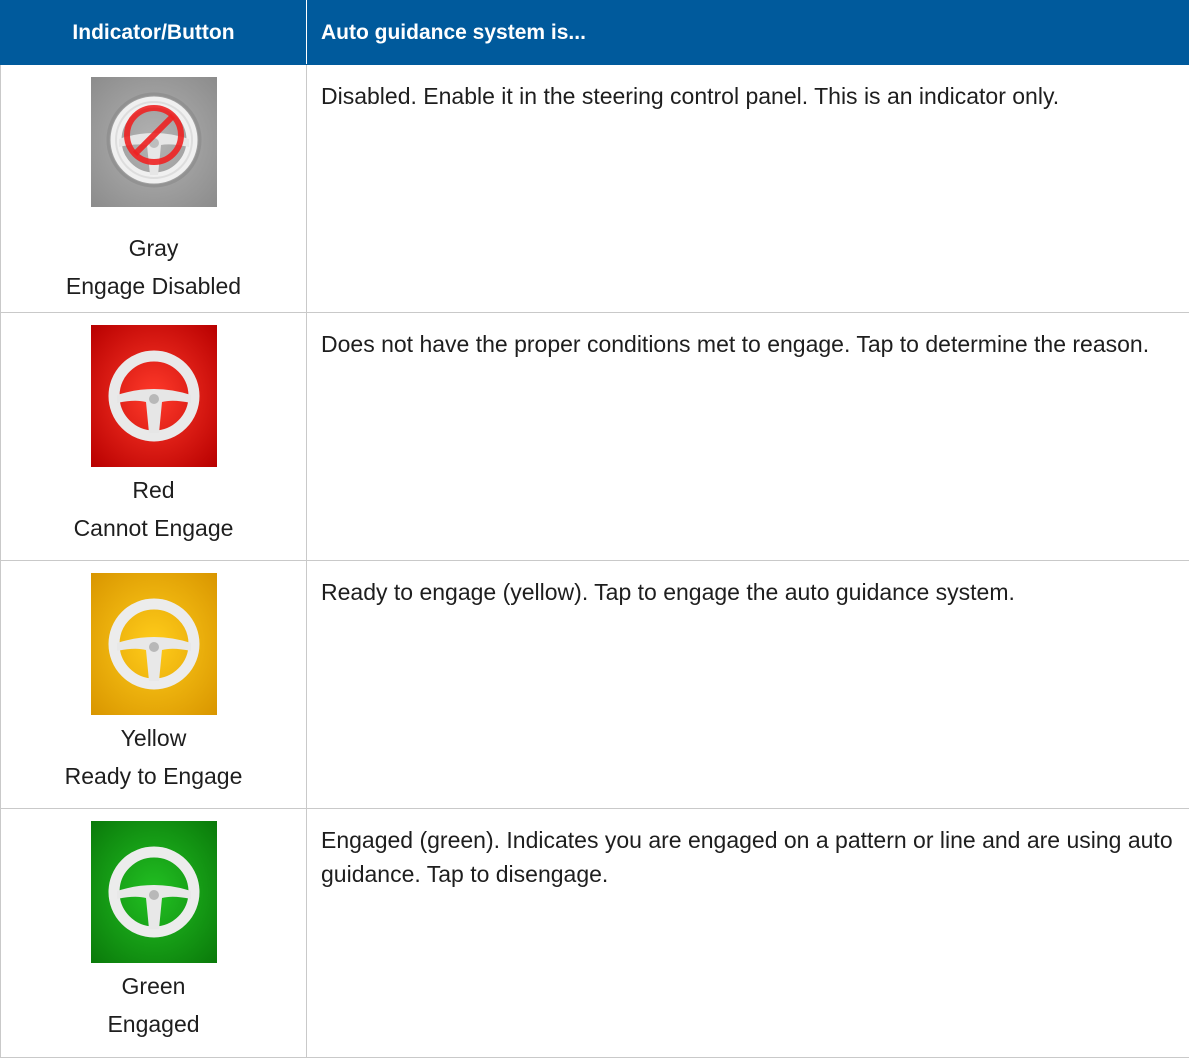 Image resolution: width=1189 pixels, height=1058 pixels. I want to click on indicator-status-label: Cannot Engage, so click(153, 528).